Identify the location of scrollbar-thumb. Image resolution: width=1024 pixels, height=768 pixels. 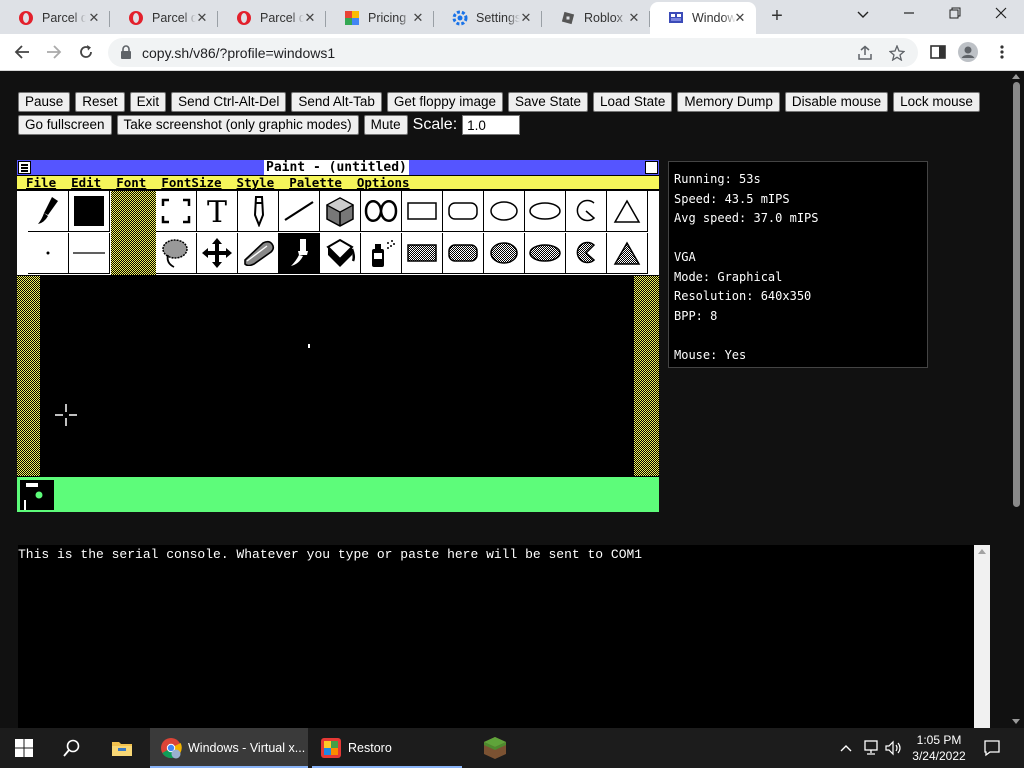
(1016, 294).